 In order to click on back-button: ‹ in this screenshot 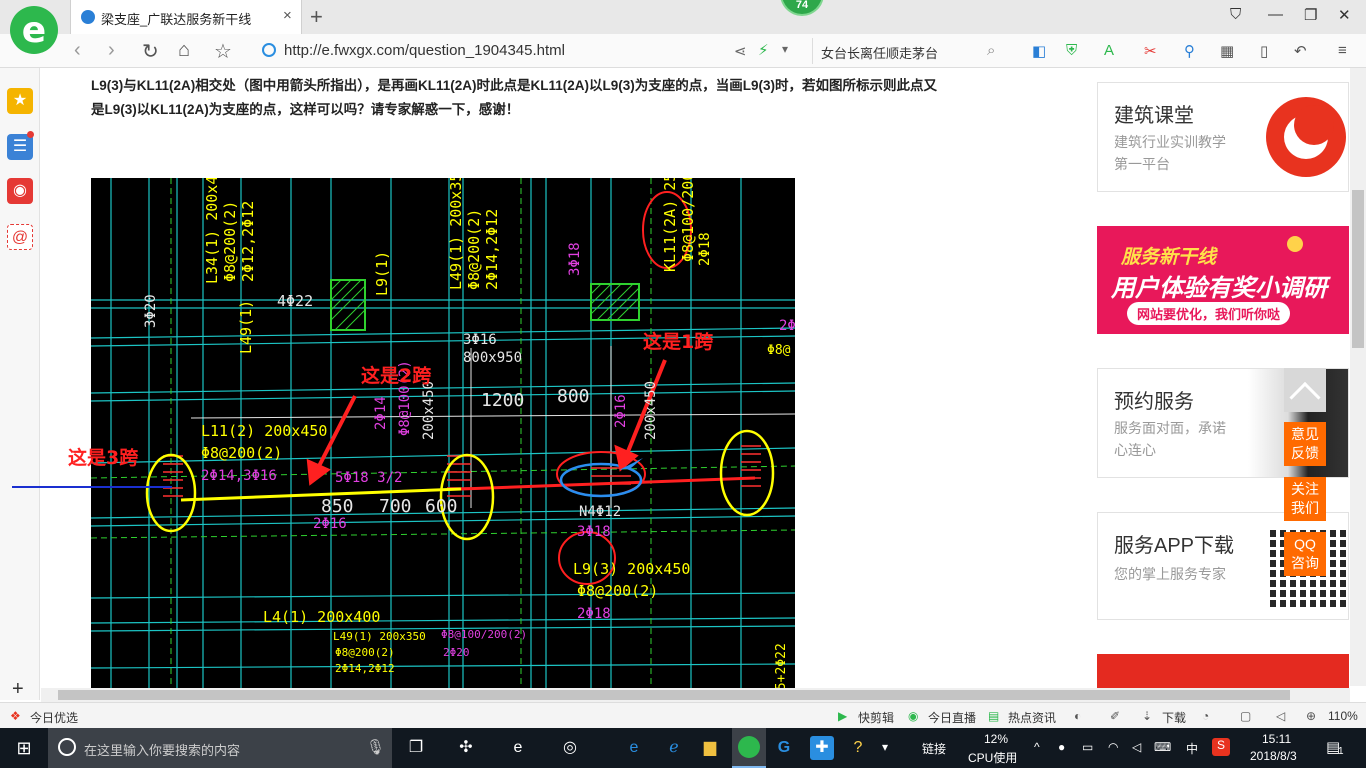, I will do `click(77, 50)`.